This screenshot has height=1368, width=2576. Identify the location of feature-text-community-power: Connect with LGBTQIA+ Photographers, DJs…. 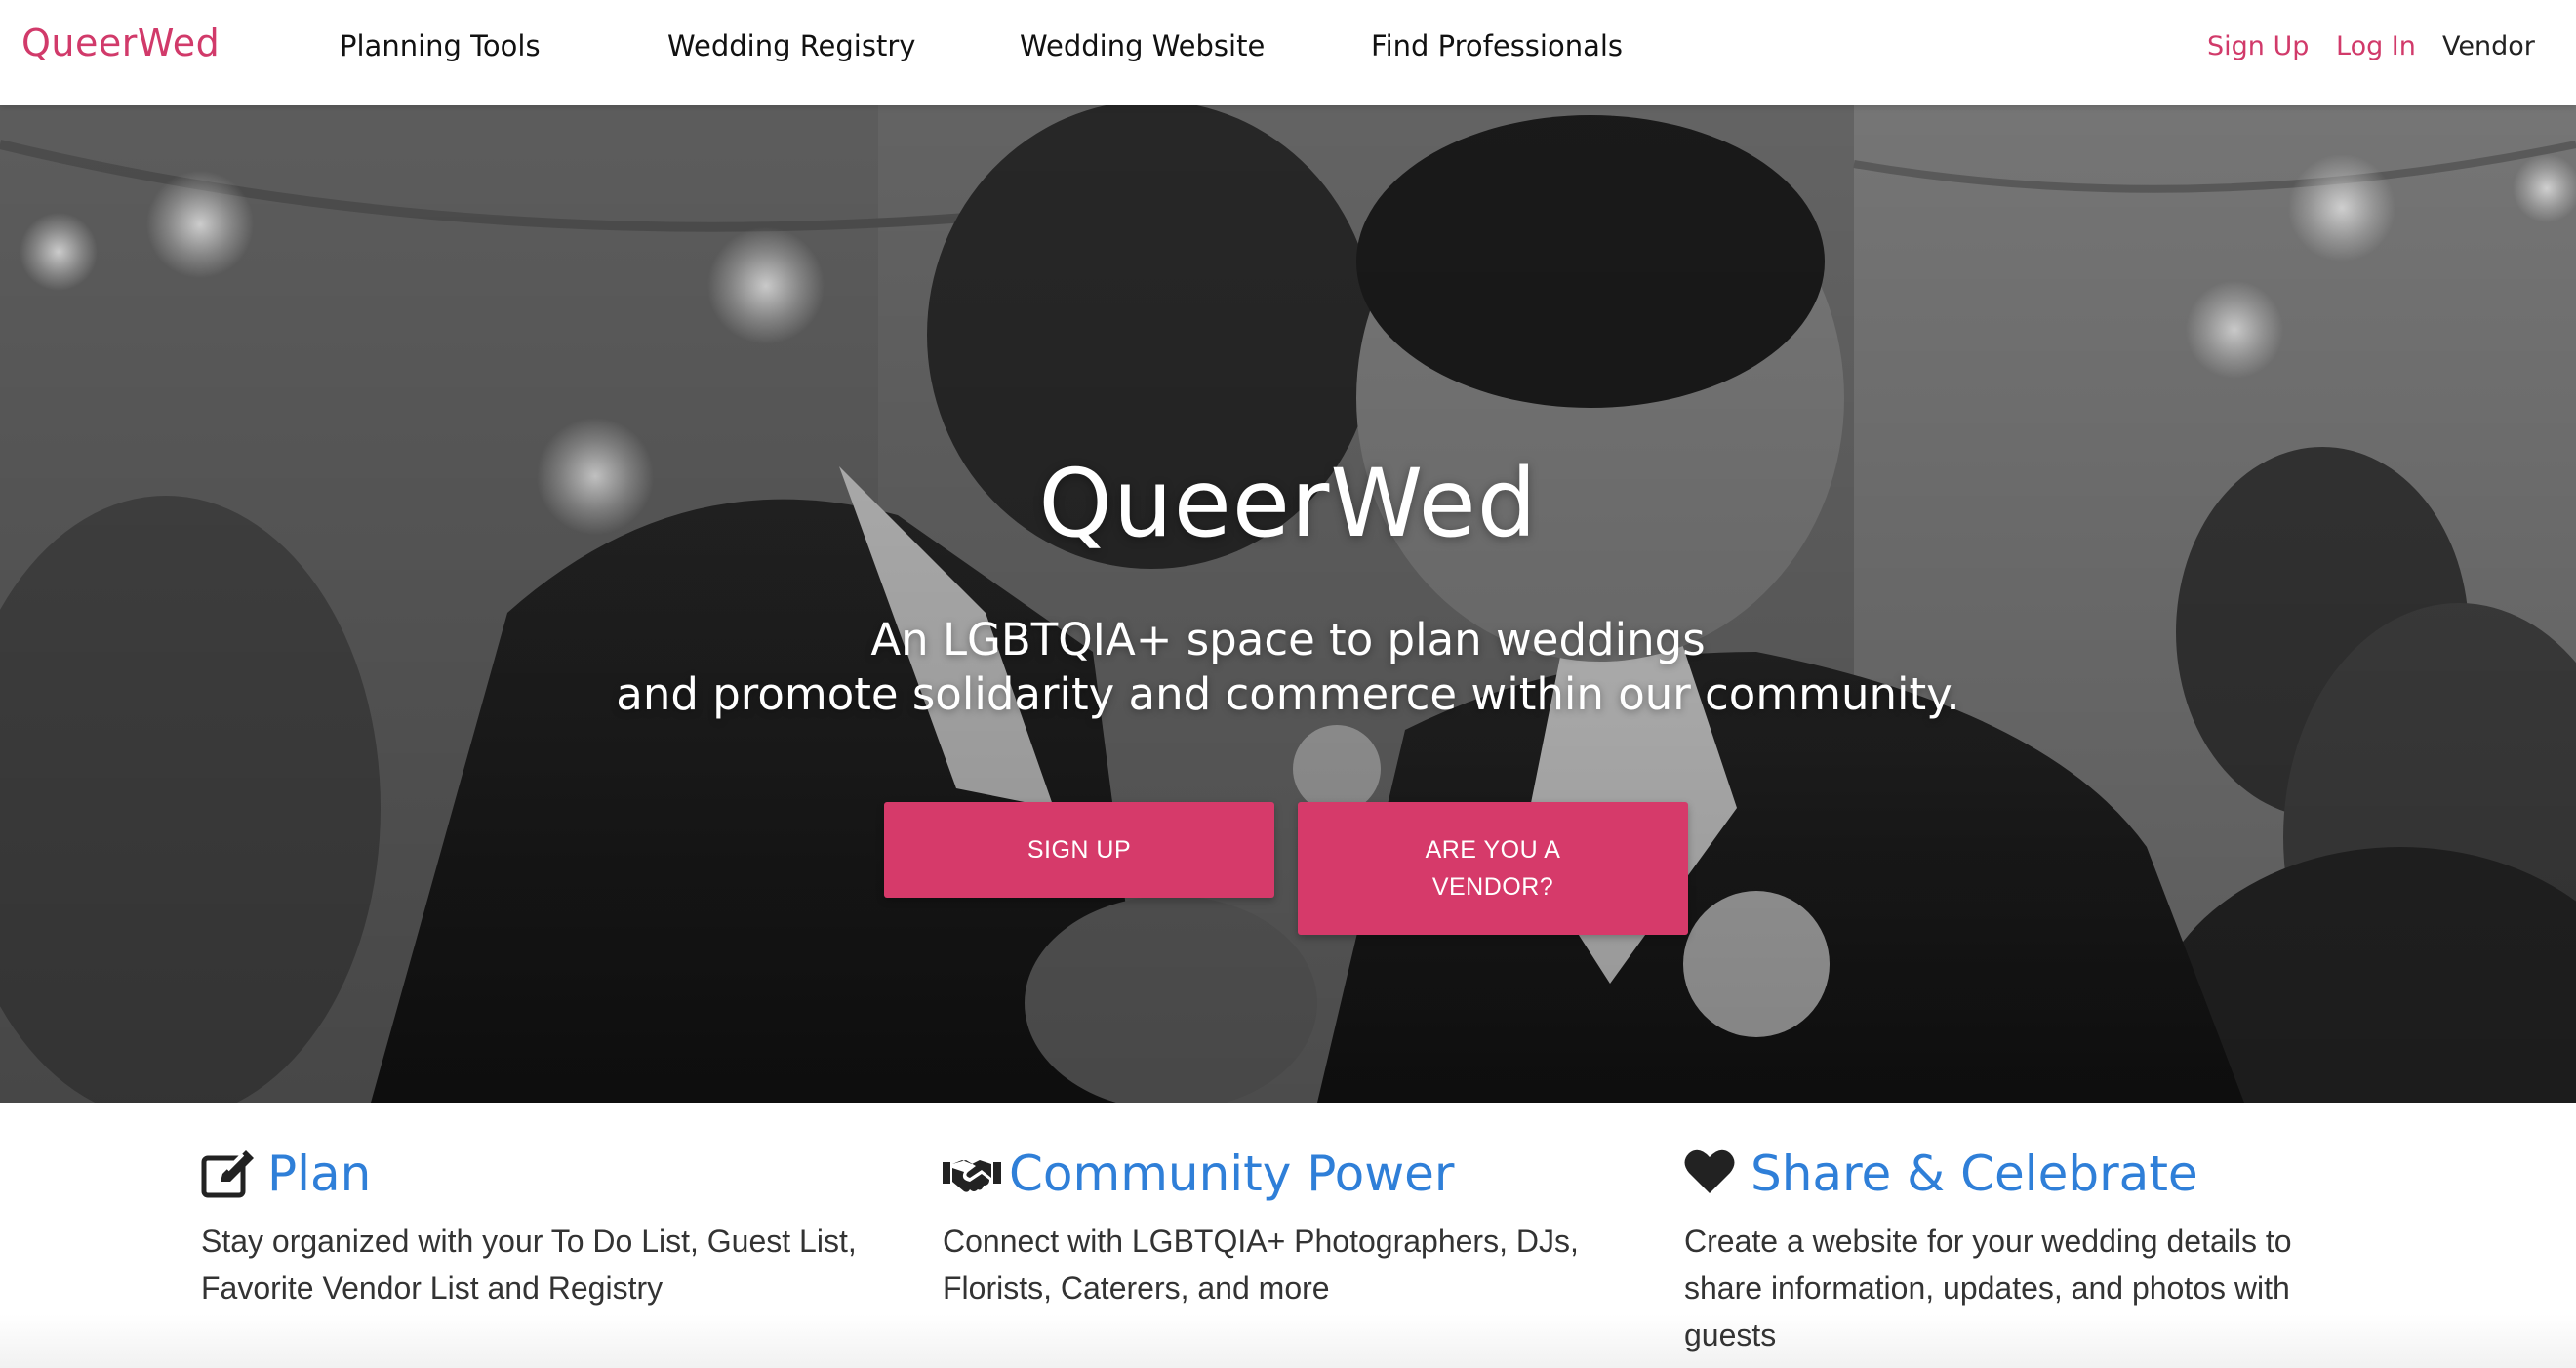
(1261, 1265).